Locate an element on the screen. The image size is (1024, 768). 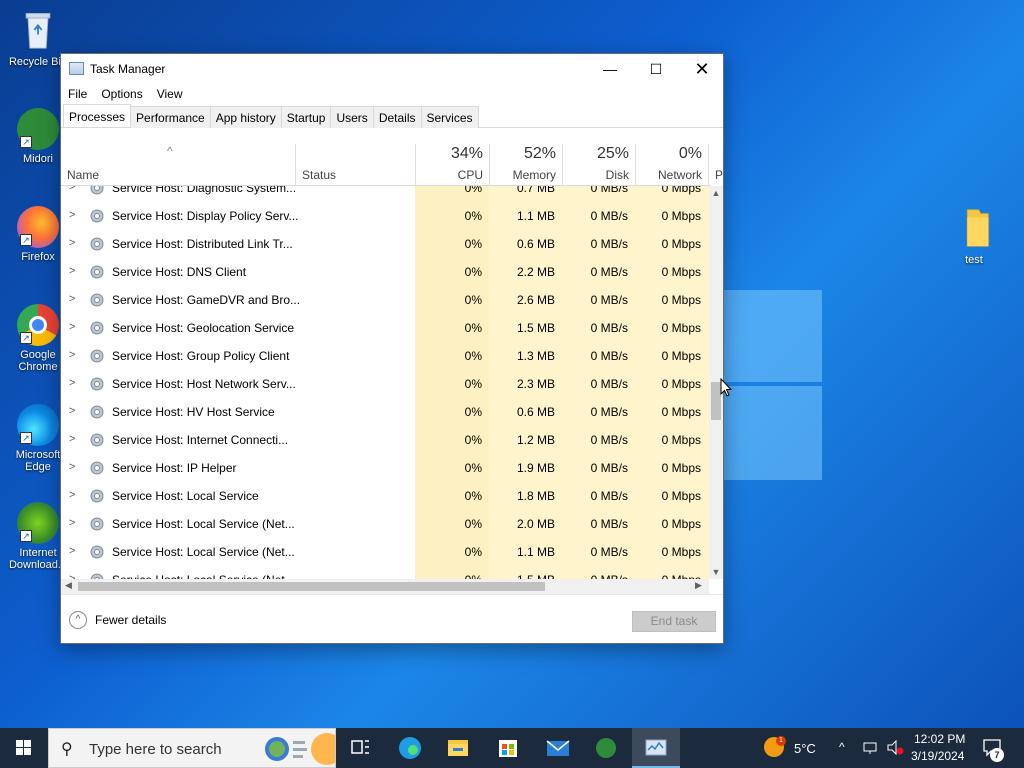
tab-app-history: App history is located at coordinates (245, 117).